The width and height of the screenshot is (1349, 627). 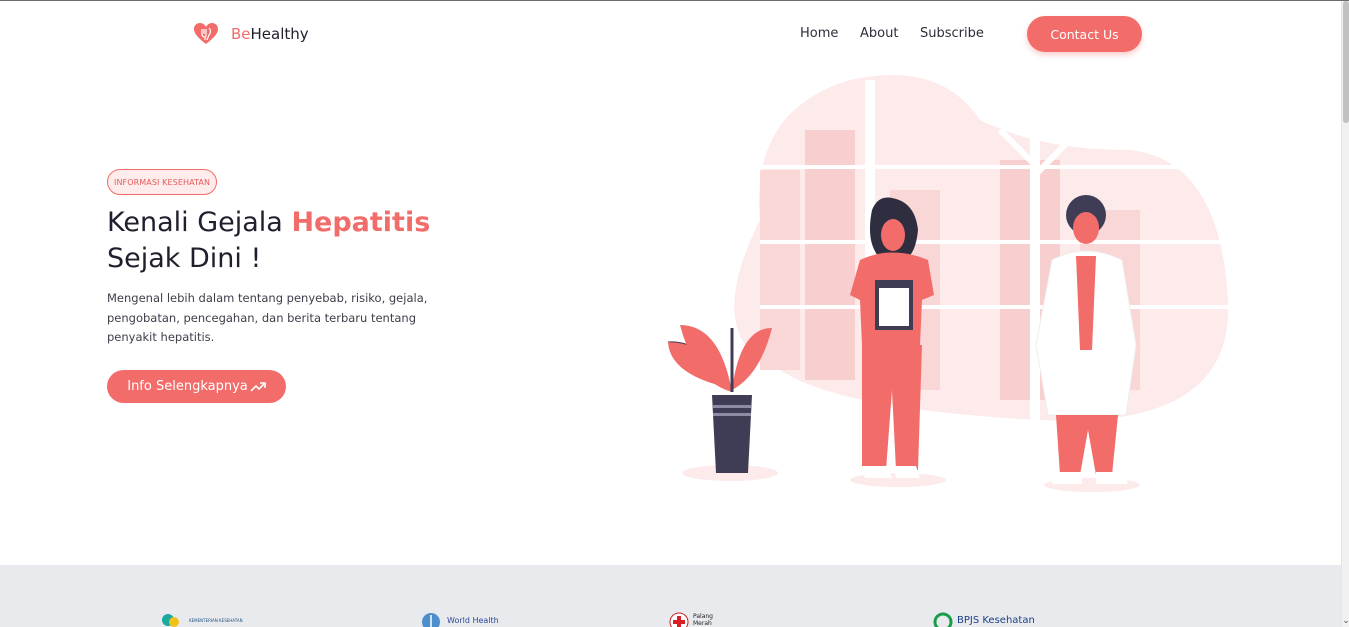 I want to click on nav-about-link: About, so click(x=879, y=33).